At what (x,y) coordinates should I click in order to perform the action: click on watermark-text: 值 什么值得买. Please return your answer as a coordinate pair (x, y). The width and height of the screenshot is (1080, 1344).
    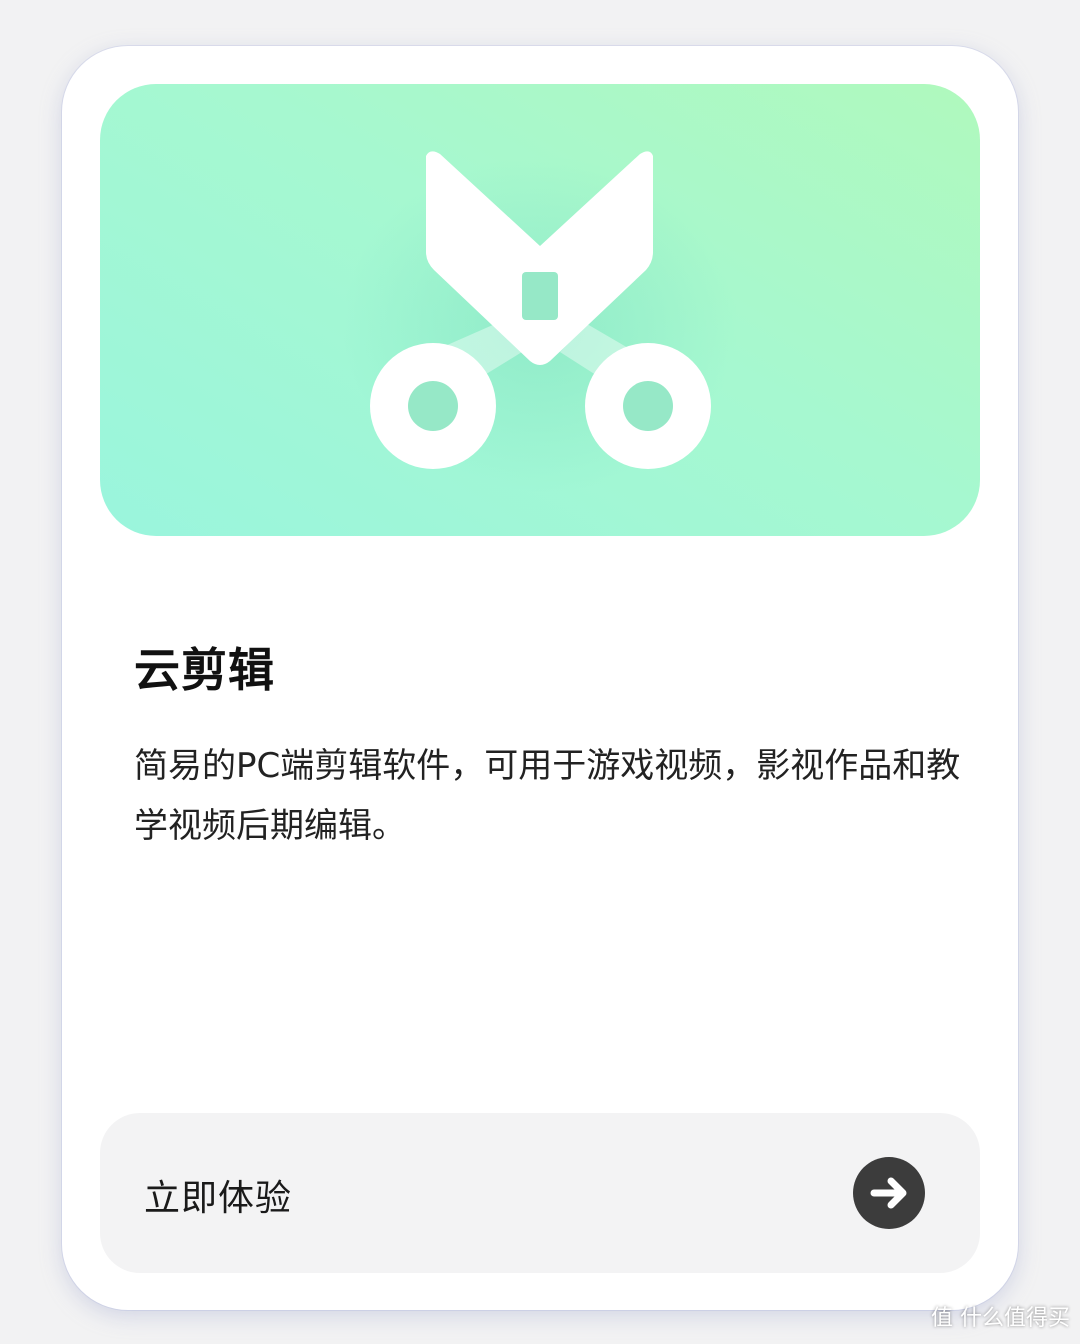
    Looking at the image, I should click on (1000, 1318).